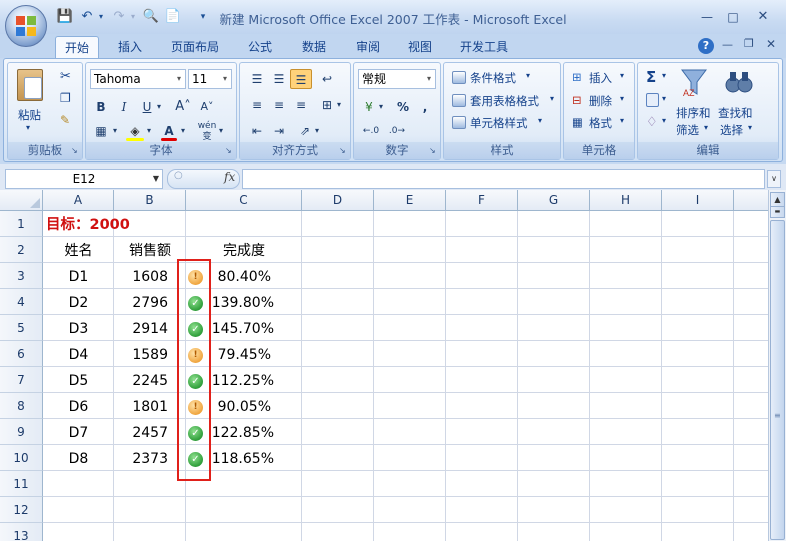  Describe the element at coordinates (141, 303) in the screenshot. I see `cell-sales: 2796` at that location.